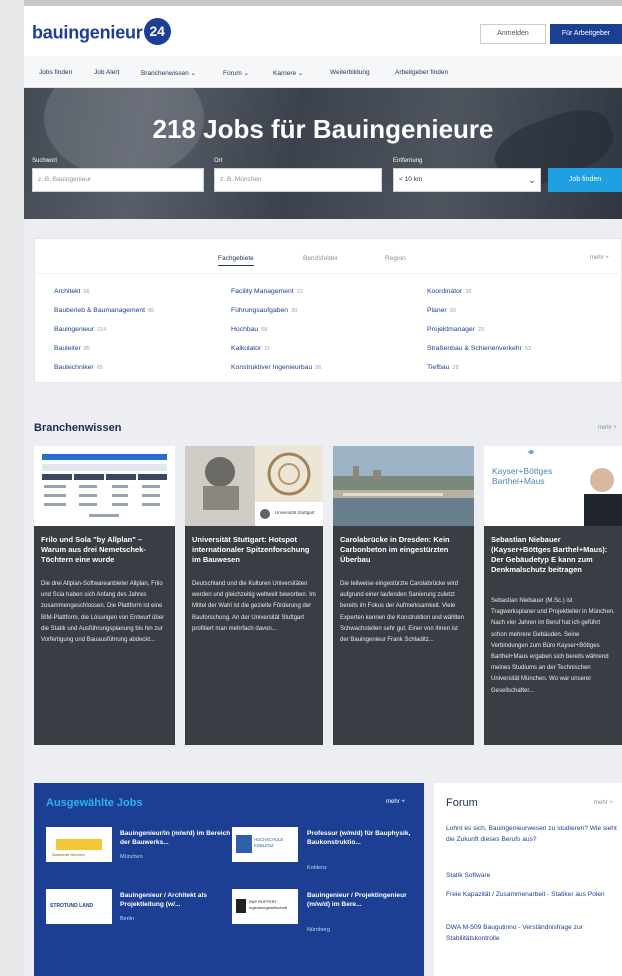 This screenshot has width=622, height=976. Describe the element at coordinates (79, 906) in the screenshot. I see `company-logo: STROTUND LAND` at that location.